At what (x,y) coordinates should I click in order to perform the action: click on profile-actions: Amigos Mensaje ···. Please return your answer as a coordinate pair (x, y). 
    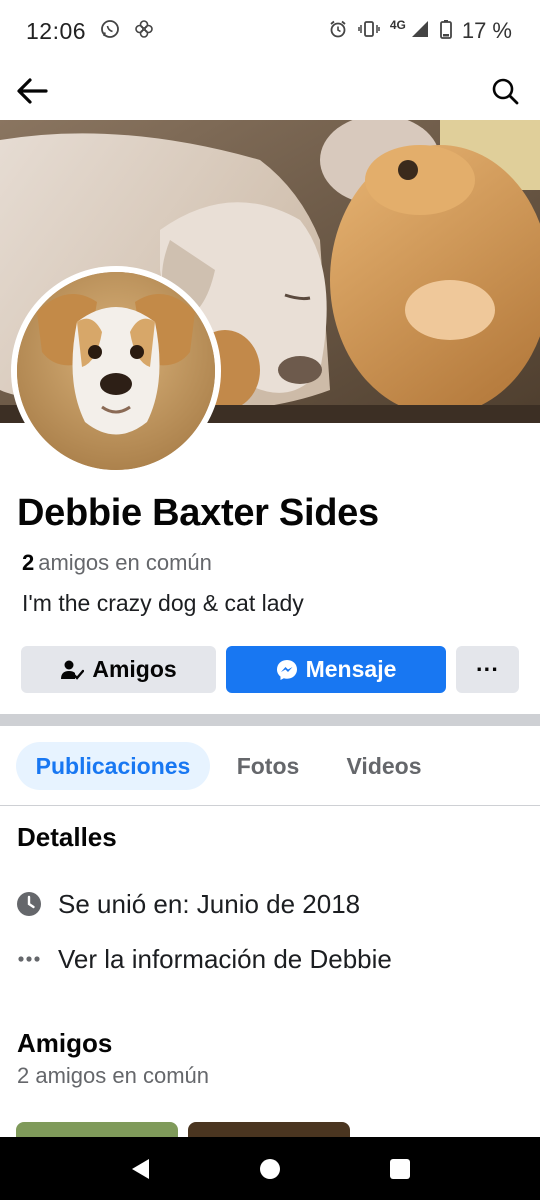
    Looking at the image, I should click on (270, 669).